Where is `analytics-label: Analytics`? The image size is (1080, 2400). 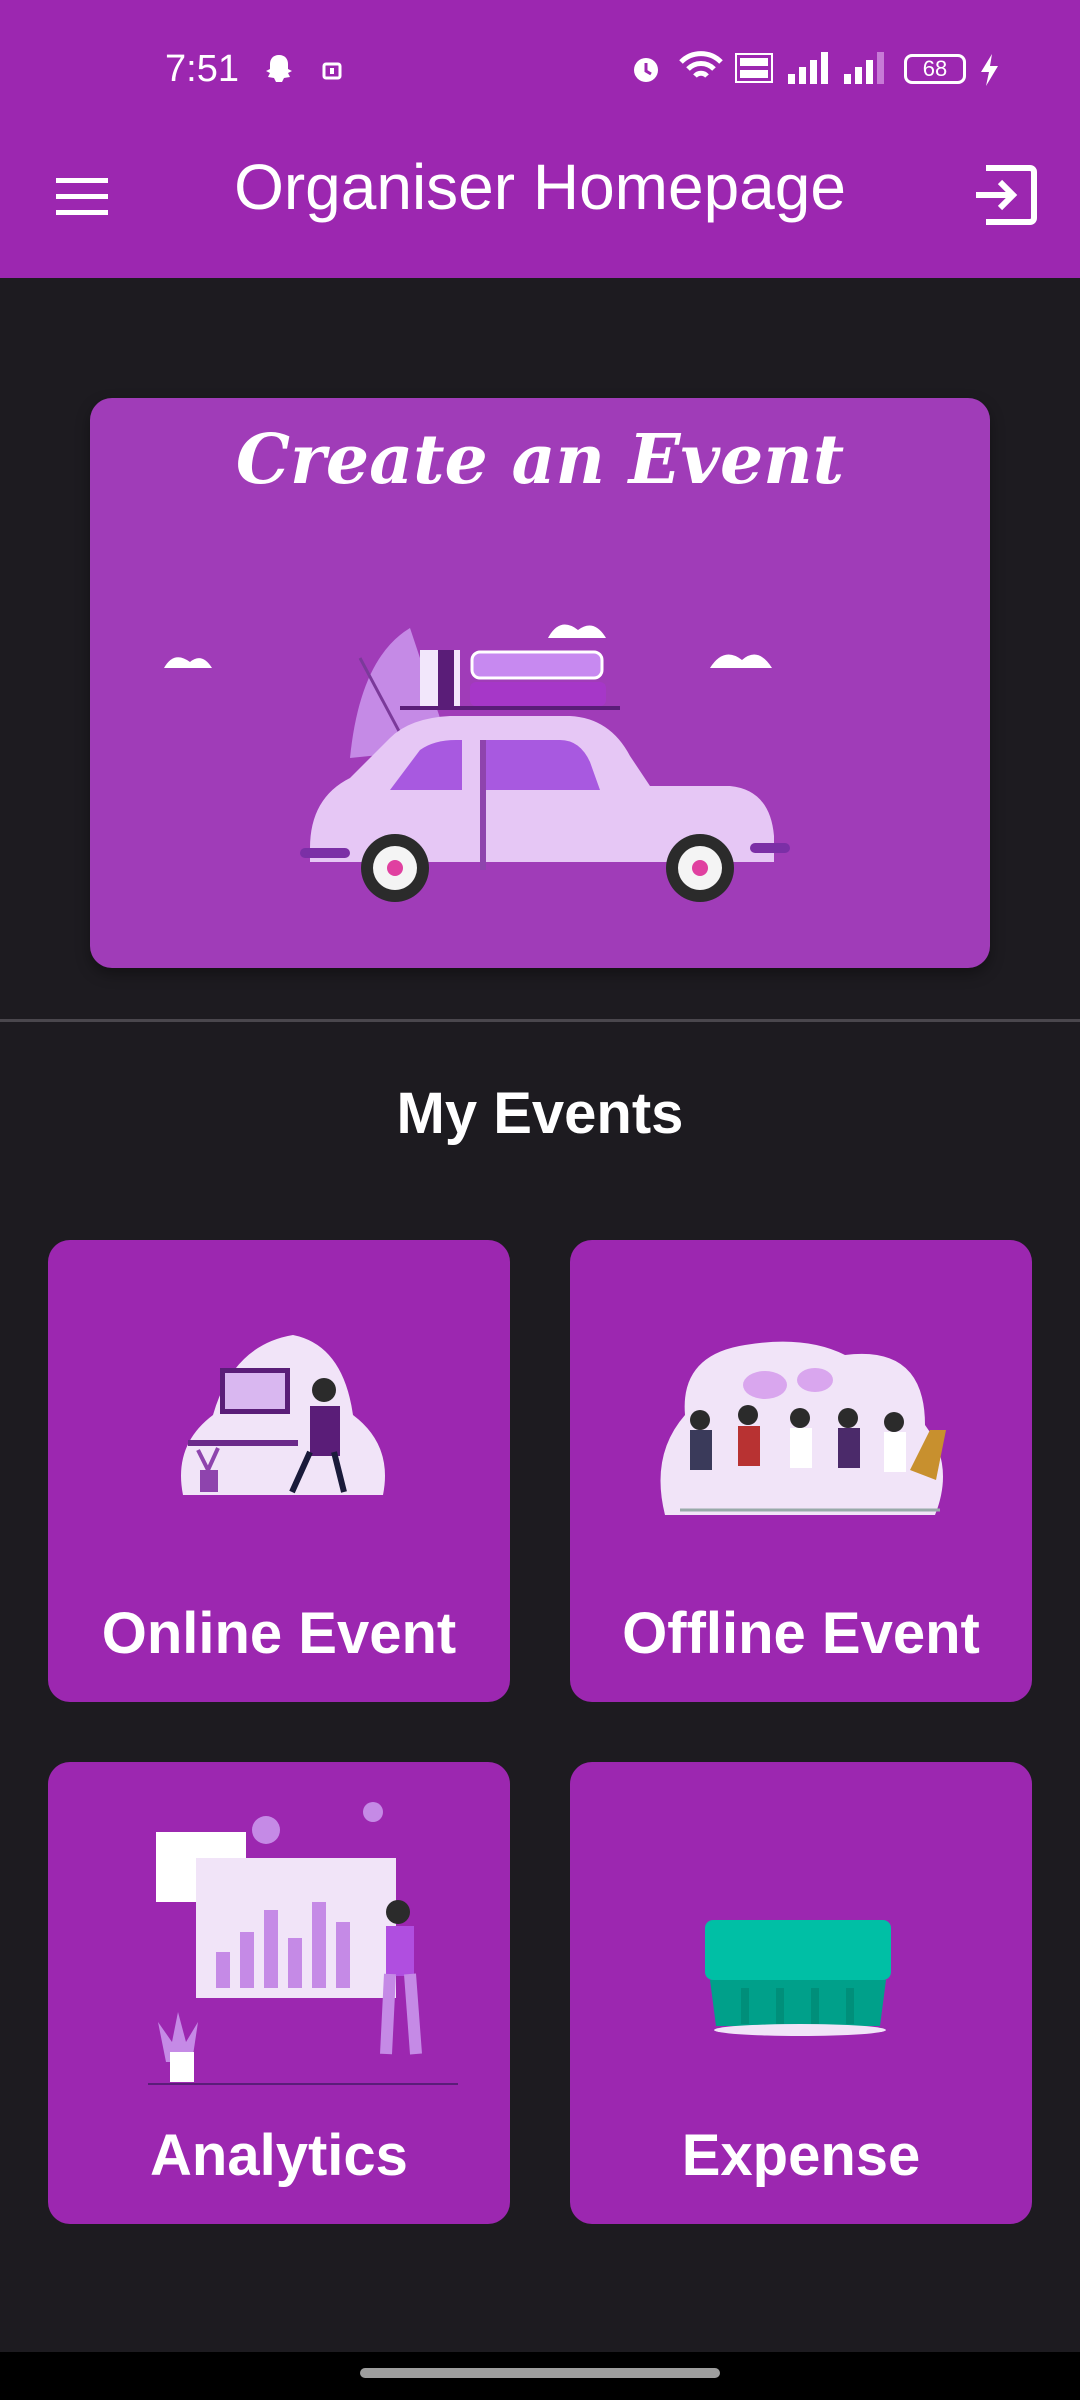 analytics-label: Analytics is located at coordinates (279, 2155).